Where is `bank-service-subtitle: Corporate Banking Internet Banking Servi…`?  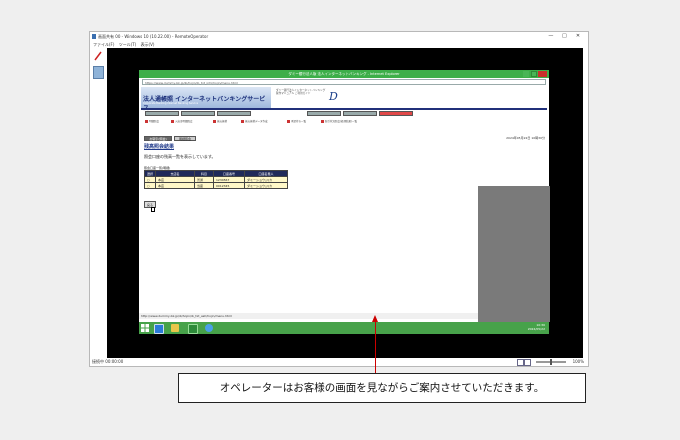
bank-service-subtitle: Corporate Banking Internet Banking Servi… is located at coordinates (171, 103).